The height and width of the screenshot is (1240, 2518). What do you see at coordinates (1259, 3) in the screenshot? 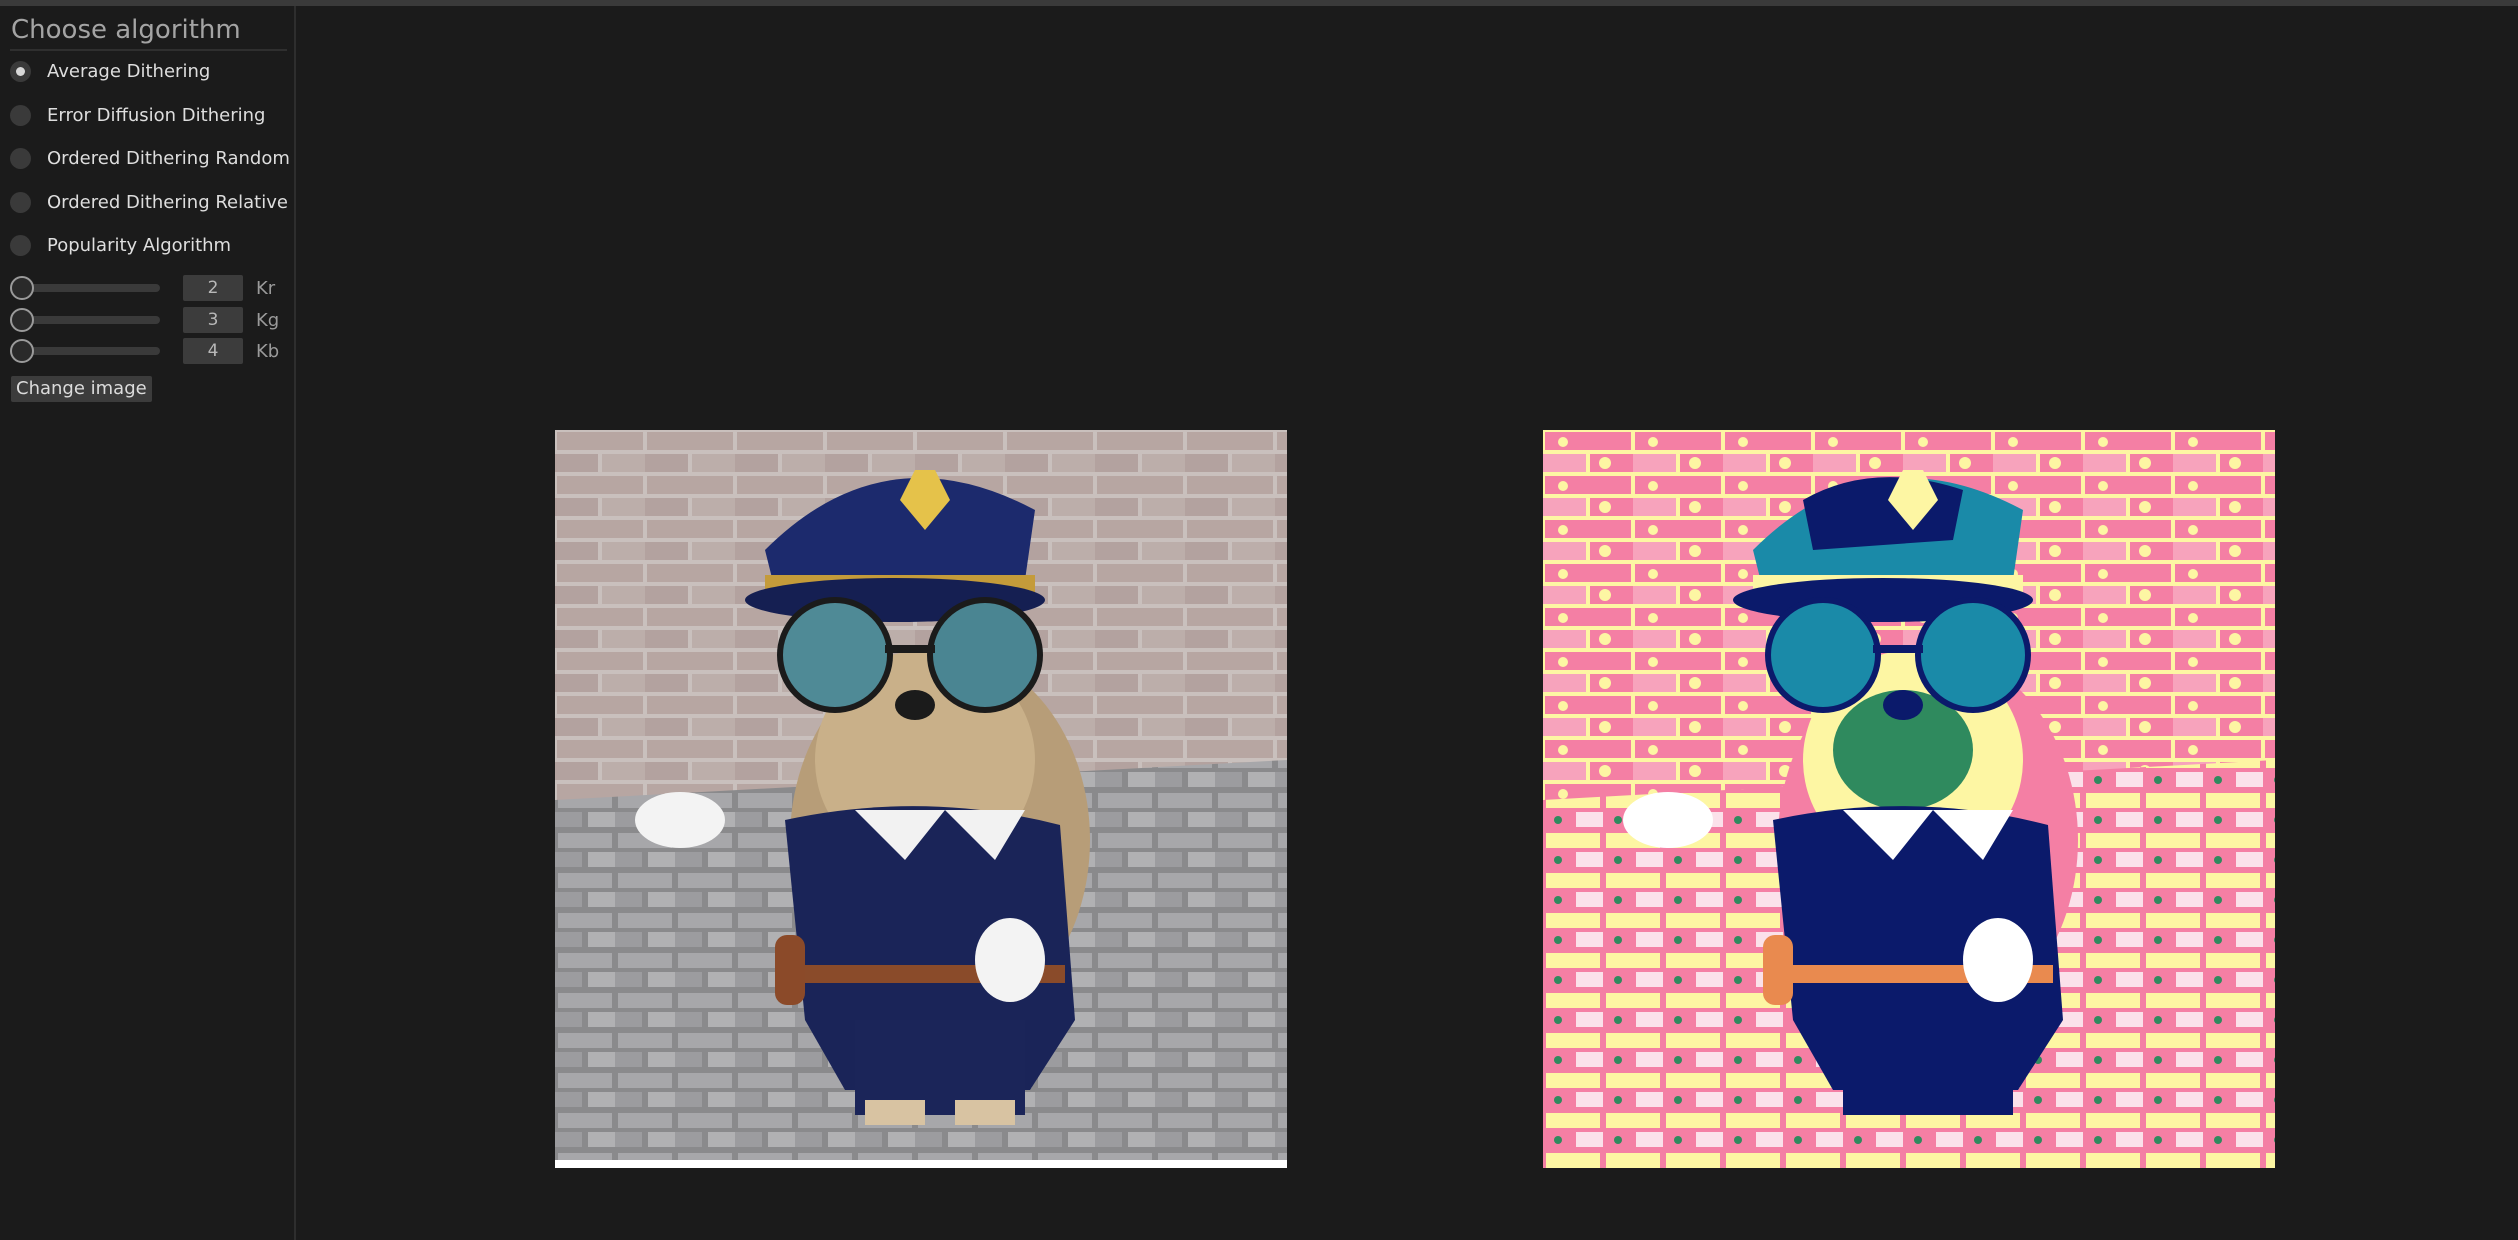
I see `window-top-border` at bounding box center [1259, 3].